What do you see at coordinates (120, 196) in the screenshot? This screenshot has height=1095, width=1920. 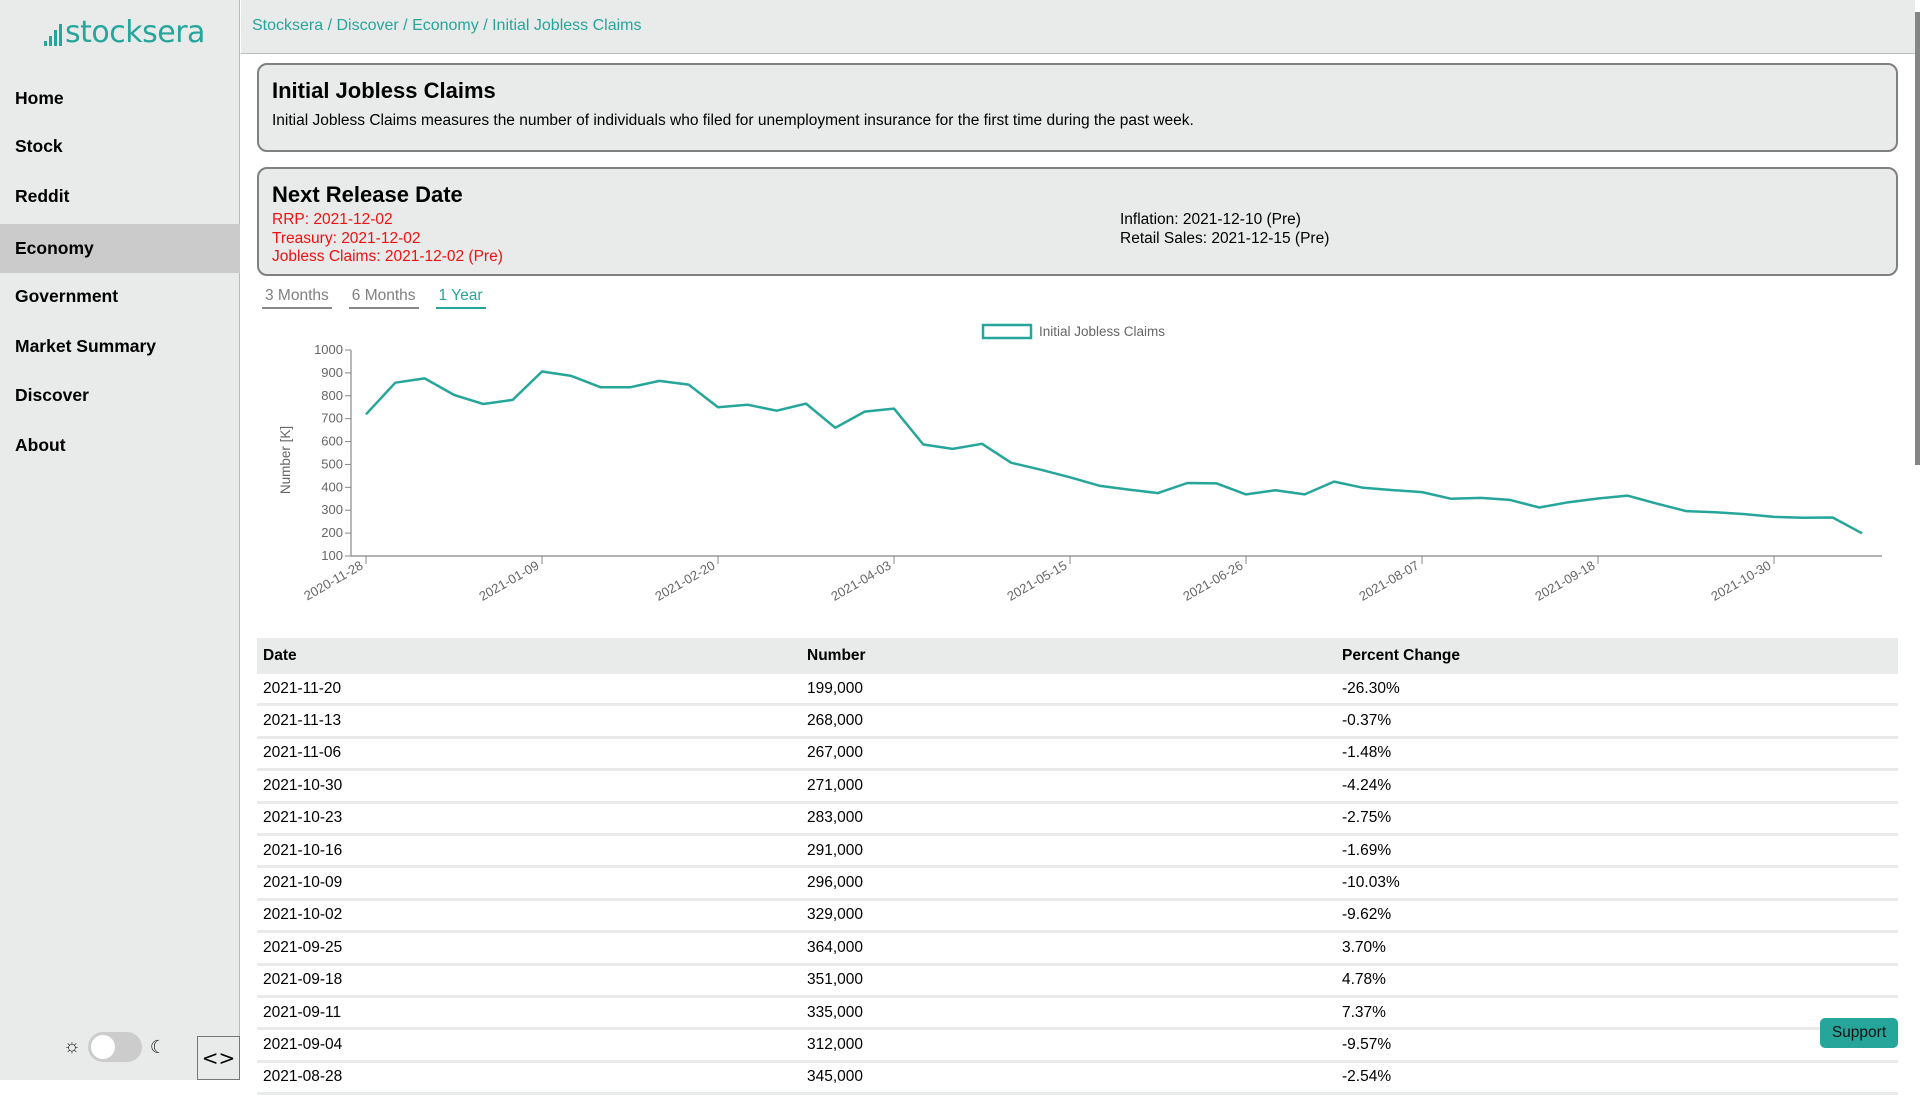 I see `sidebar-item-reddit: Reddit` at bounding box center [120, 196].